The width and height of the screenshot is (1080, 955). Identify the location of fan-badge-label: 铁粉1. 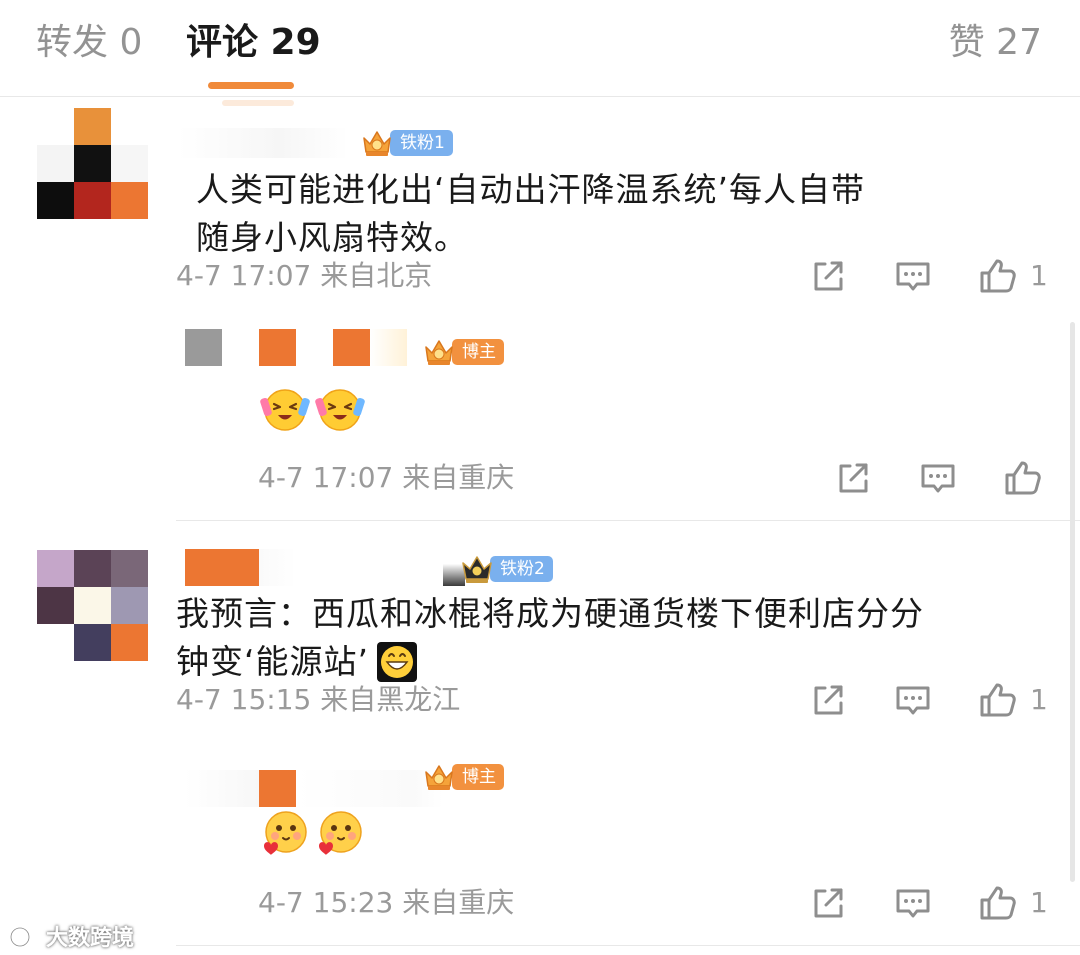
(421, 143).